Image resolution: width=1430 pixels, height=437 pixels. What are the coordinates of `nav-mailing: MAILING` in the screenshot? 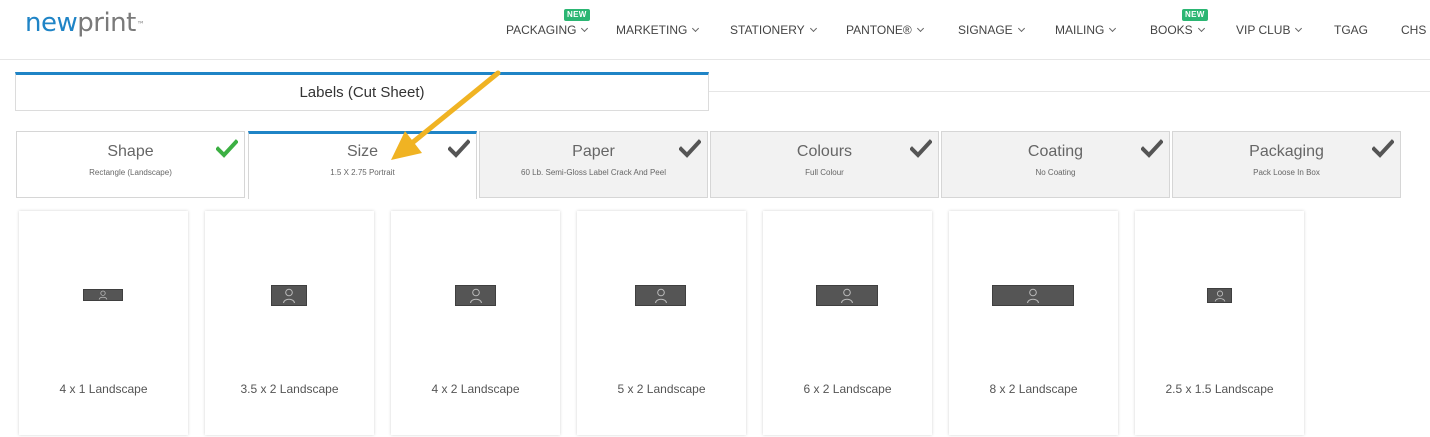 It's located at (1086, 30).